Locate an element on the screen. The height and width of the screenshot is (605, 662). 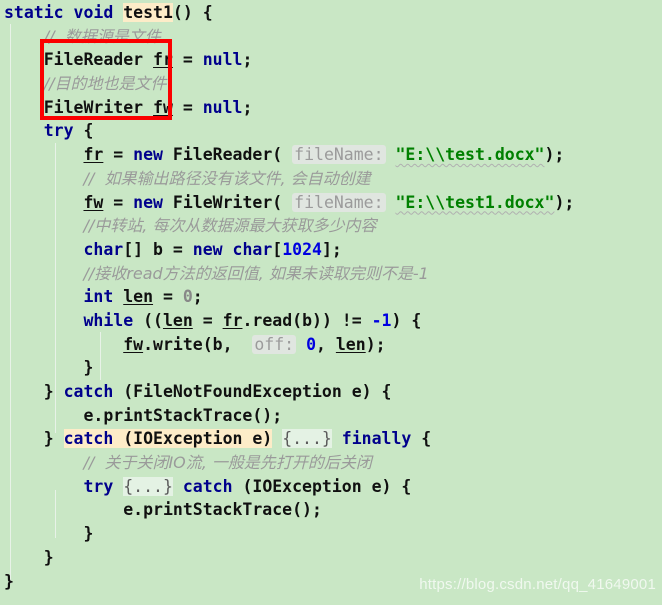
line15-tail: ); is located at coordinates (375, 344).